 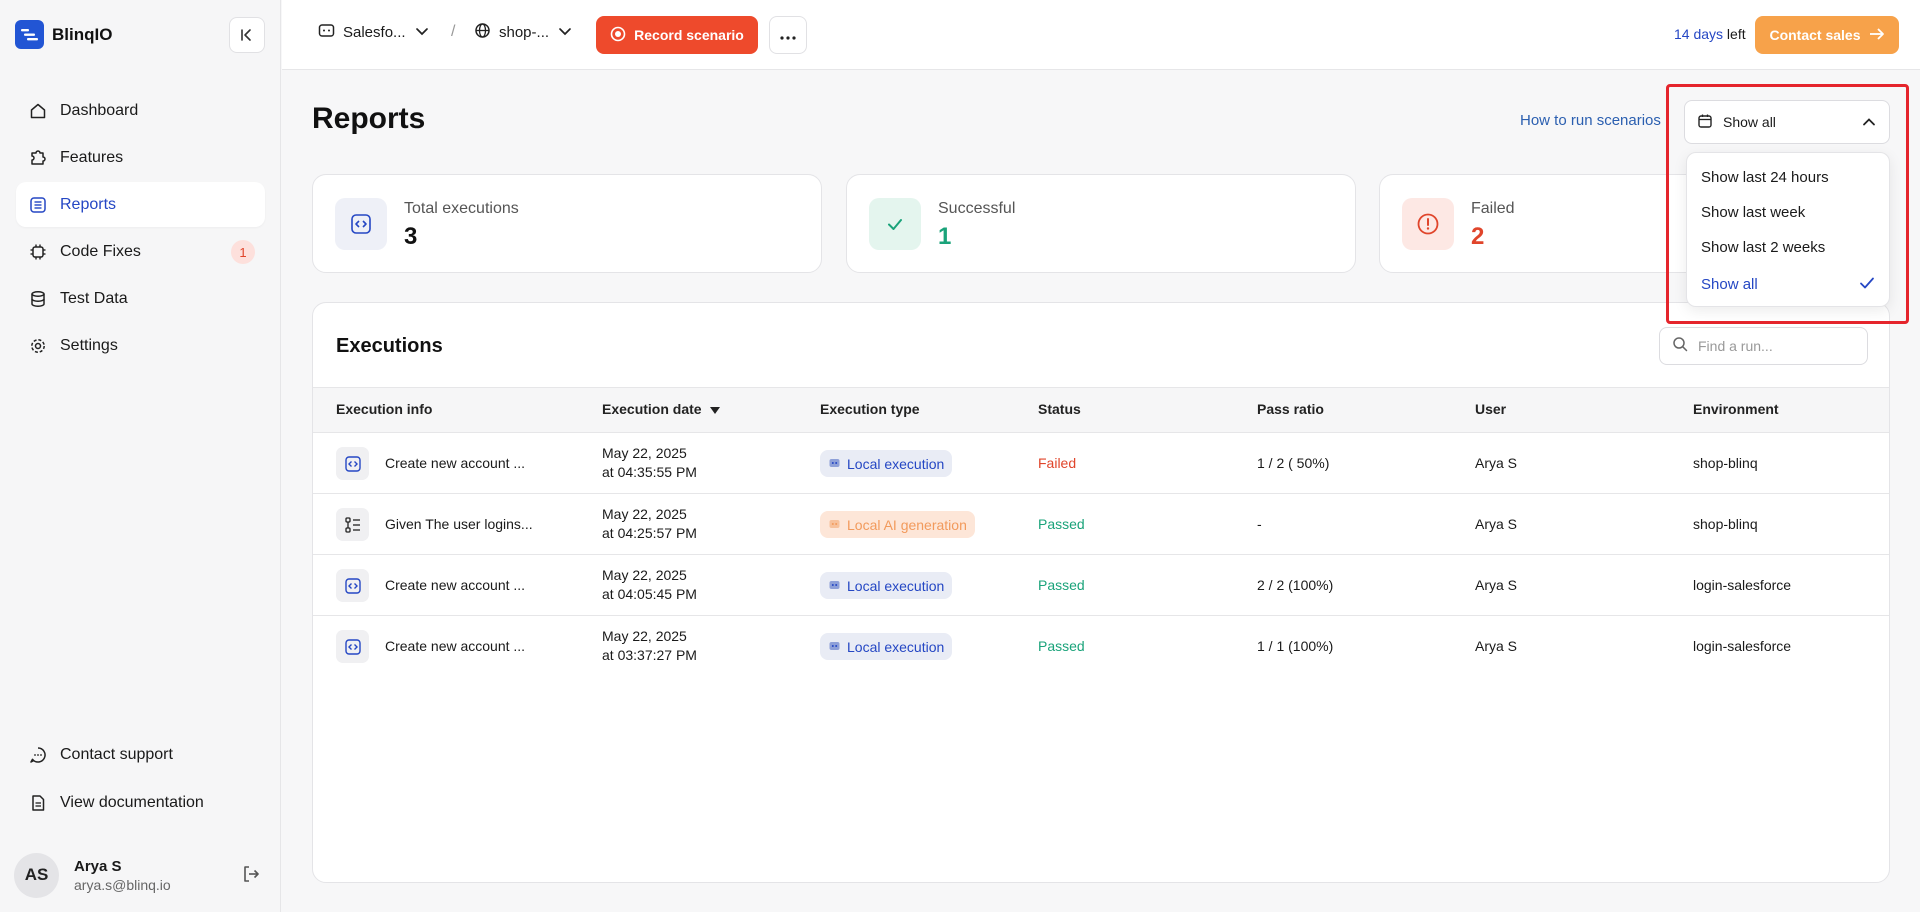 I want to click on contact-sales-button: Contact sales, so click(x=1827, y=35).